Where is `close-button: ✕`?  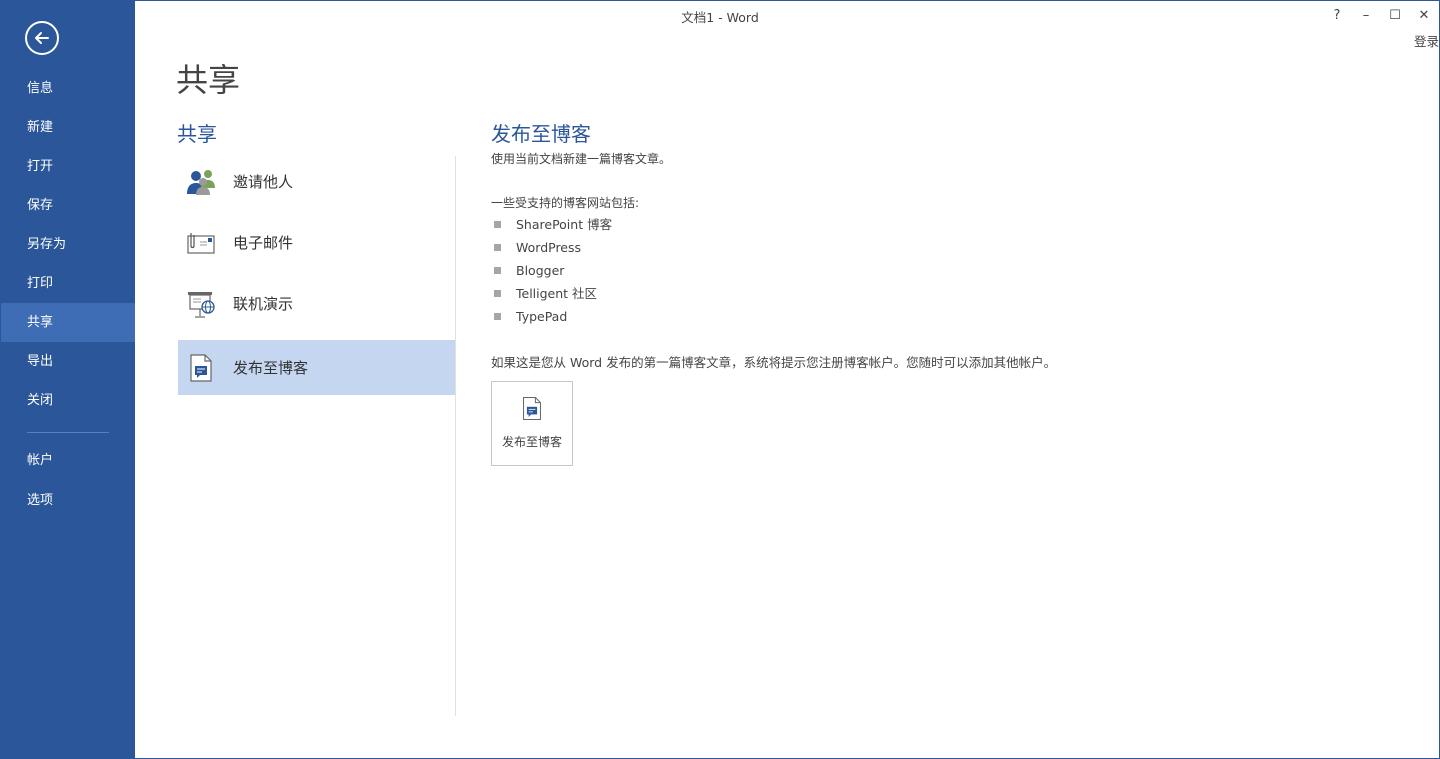 close-button: ✕ is located at coordinates (1424, 16).